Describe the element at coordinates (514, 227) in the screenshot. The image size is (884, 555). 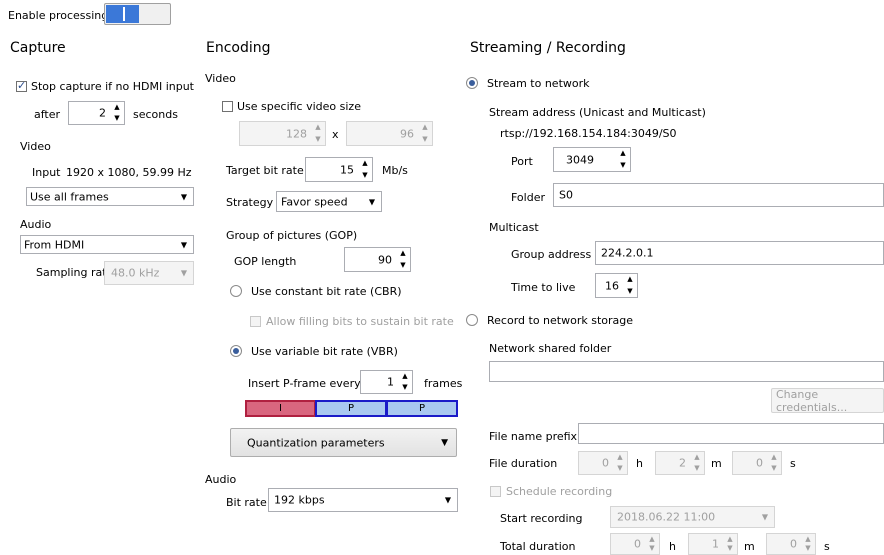
I see `multicast-title: Multicast` at that location.